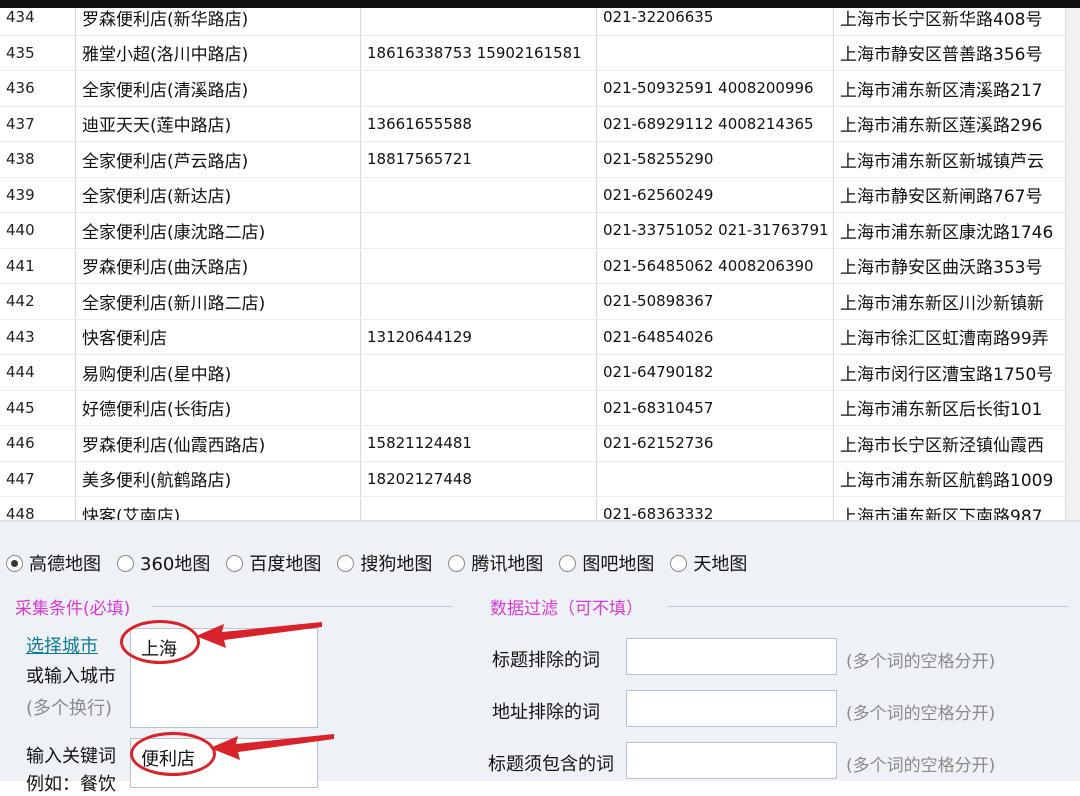 Image resolution: width=1080 pixels, height=796 pixels. Describe the element at coordinates (38, 408) in the screenshot. I see `row-id-cell: 445` at that location.